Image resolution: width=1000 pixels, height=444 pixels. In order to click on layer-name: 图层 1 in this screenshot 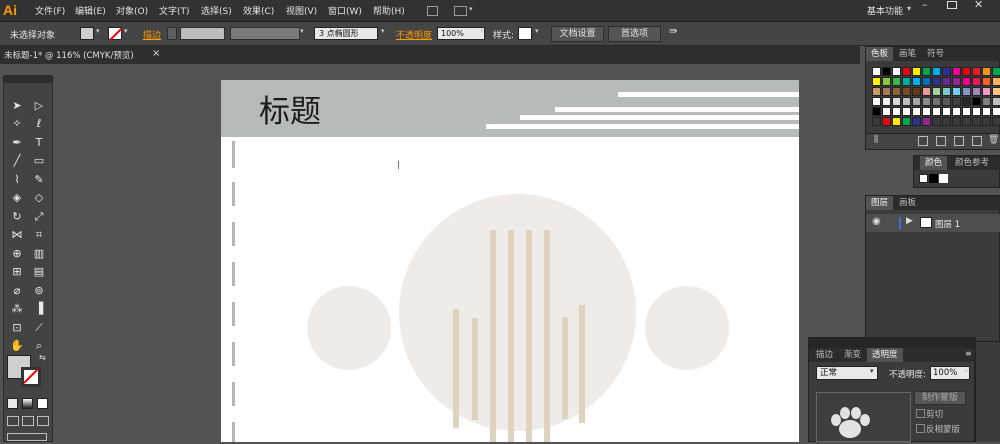, I will do `click(947, 224)`.